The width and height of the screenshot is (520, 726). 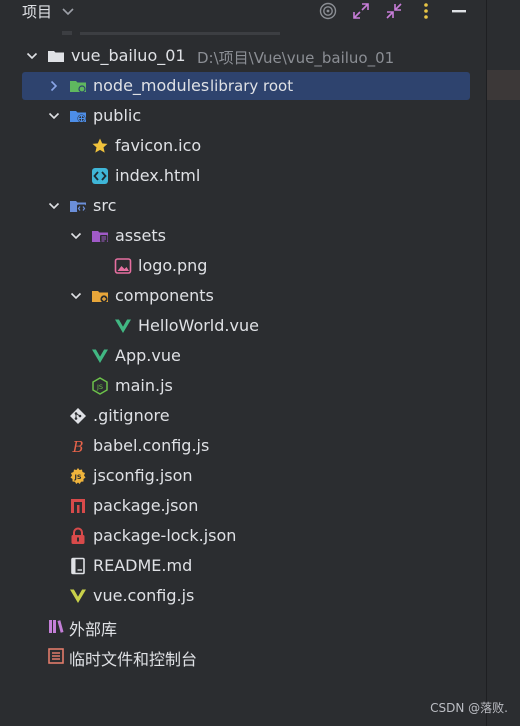 I want to click on tree-row-project-root: vue_bailuo_01 D:\项目\Vue\vue_bailuo_01, so click(x=243, y=56).